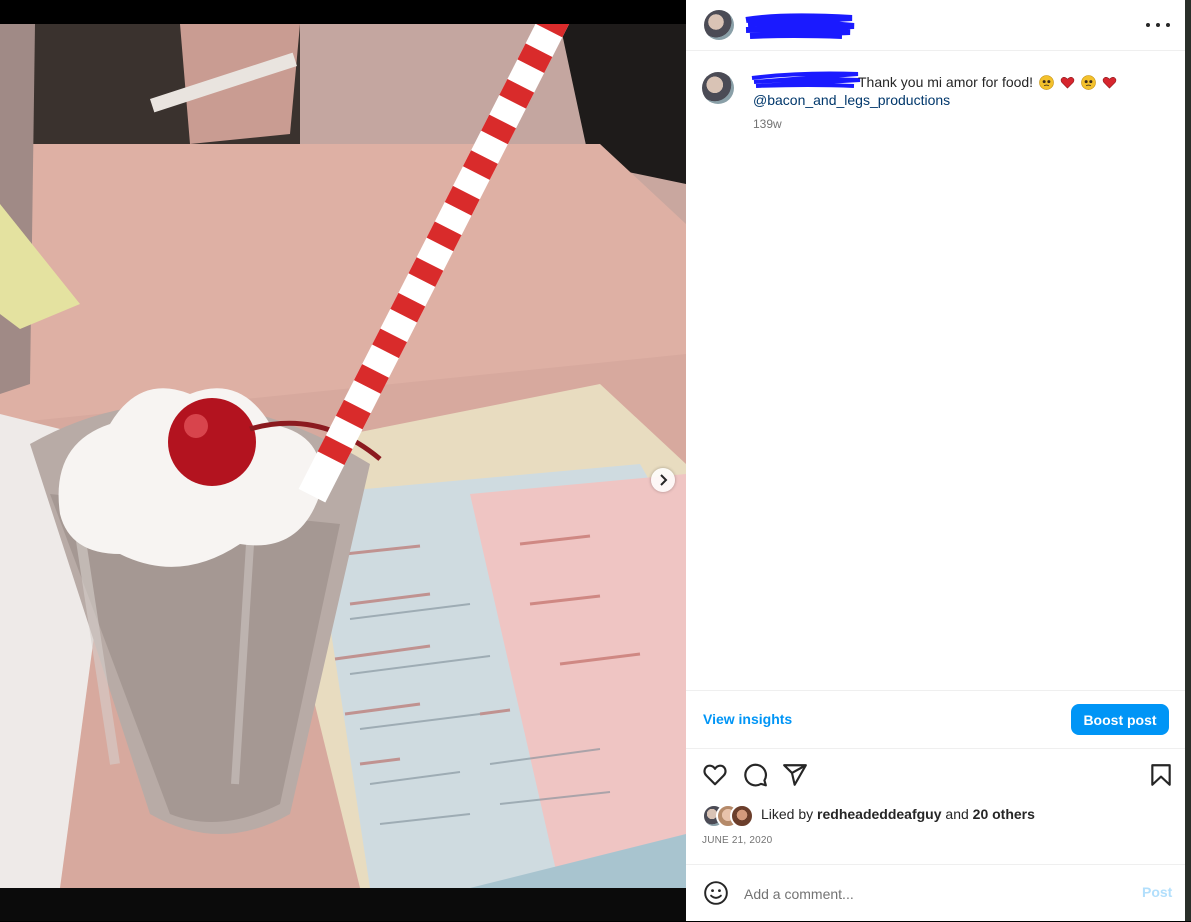  I want to click on post-actions, so click(935, 774).